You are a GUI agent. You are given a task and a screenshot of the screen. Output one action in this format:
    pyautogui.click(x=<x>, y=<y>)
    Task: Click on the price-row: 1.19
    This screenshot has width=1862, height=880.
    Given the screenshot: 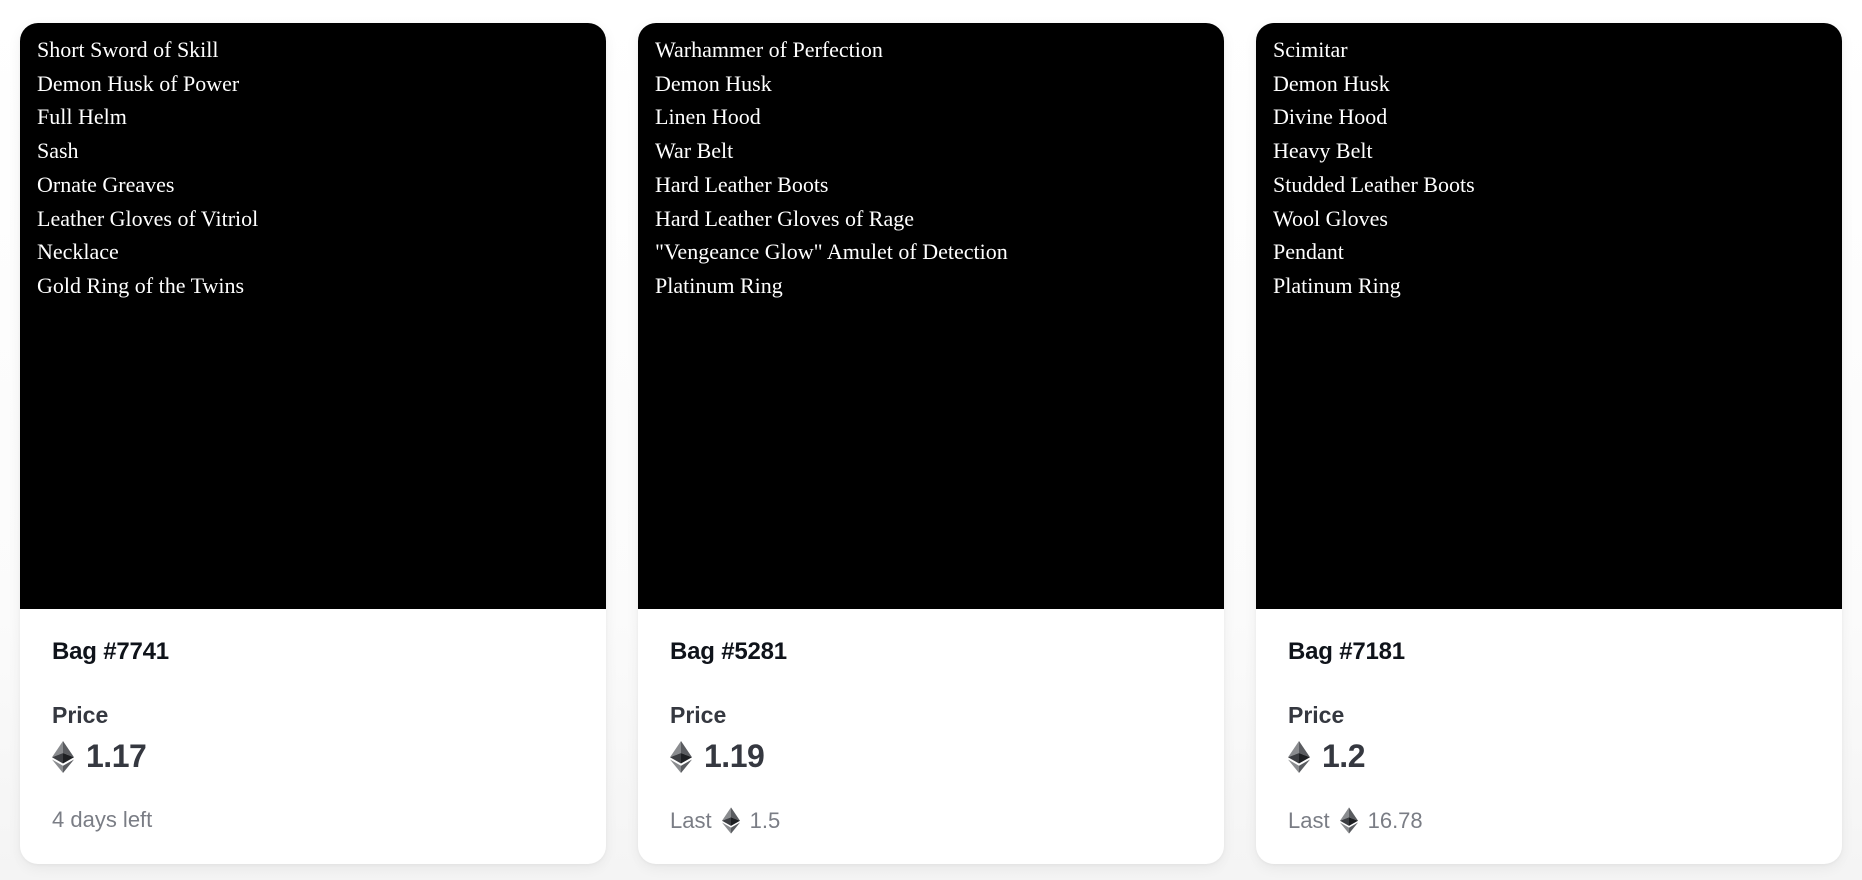 What is the action you would take?
    pyautogui.click(x=717, y=756)
    